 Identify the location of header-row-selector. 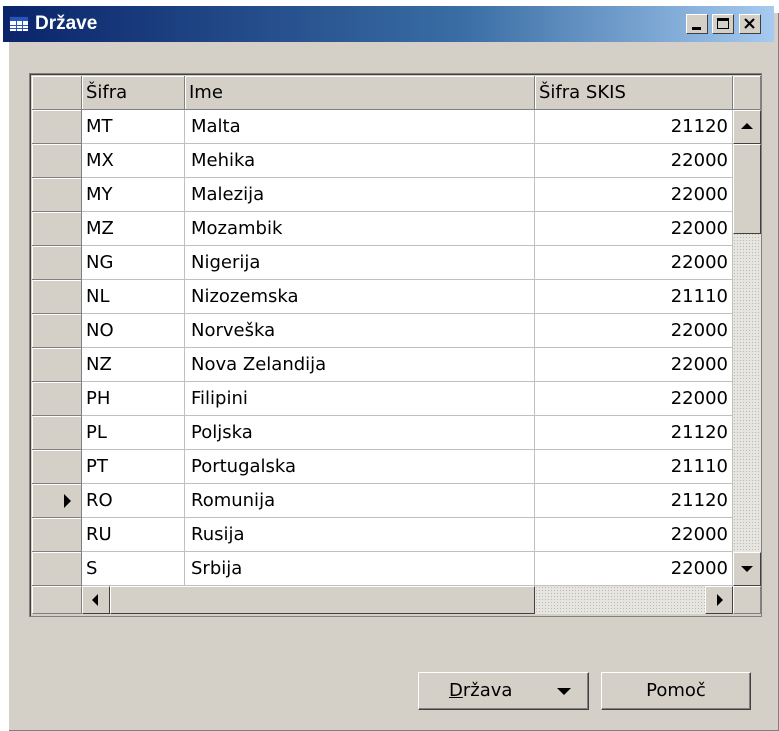
(57, 93).